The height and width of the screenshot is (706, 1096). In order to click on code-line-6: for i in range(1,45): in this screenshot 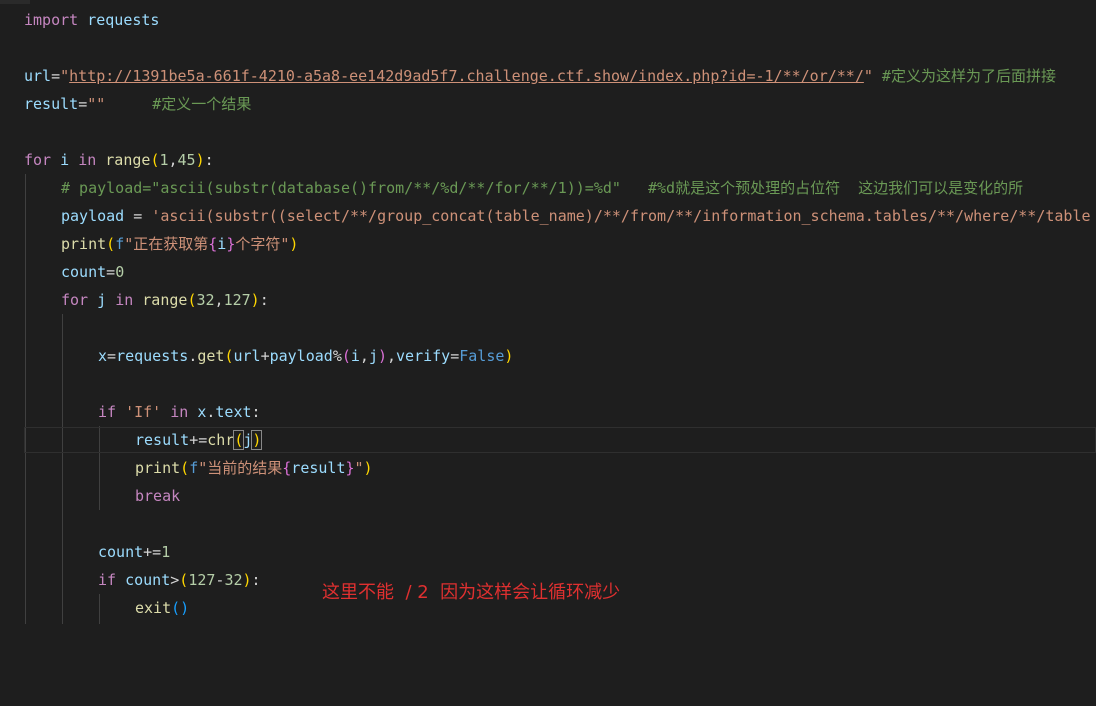, I will do `click(548, 160)`.